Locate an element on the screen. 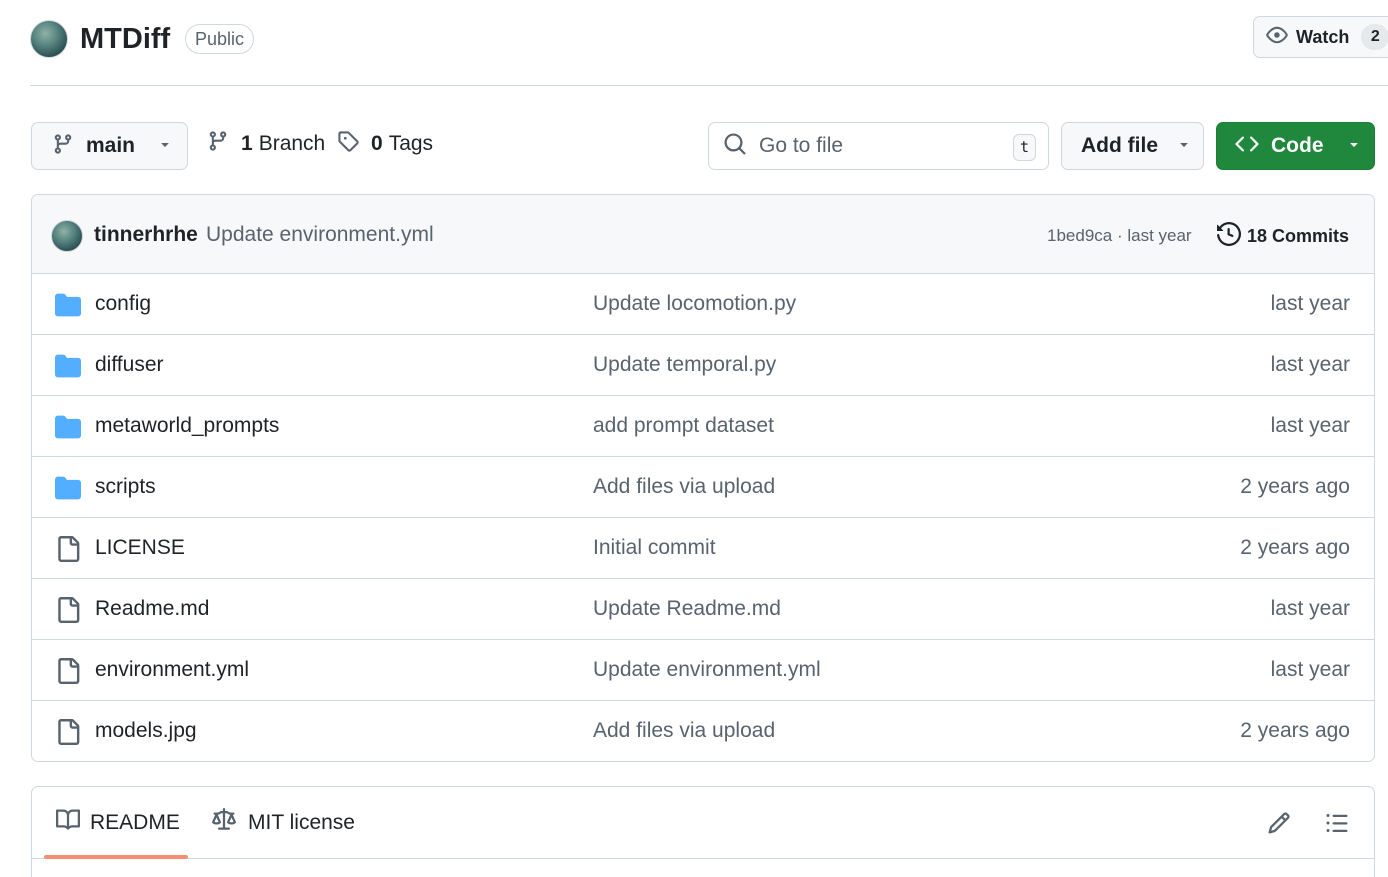 The image size is (1388, 877). code-button: Code is located at coordinates (1295, 146).